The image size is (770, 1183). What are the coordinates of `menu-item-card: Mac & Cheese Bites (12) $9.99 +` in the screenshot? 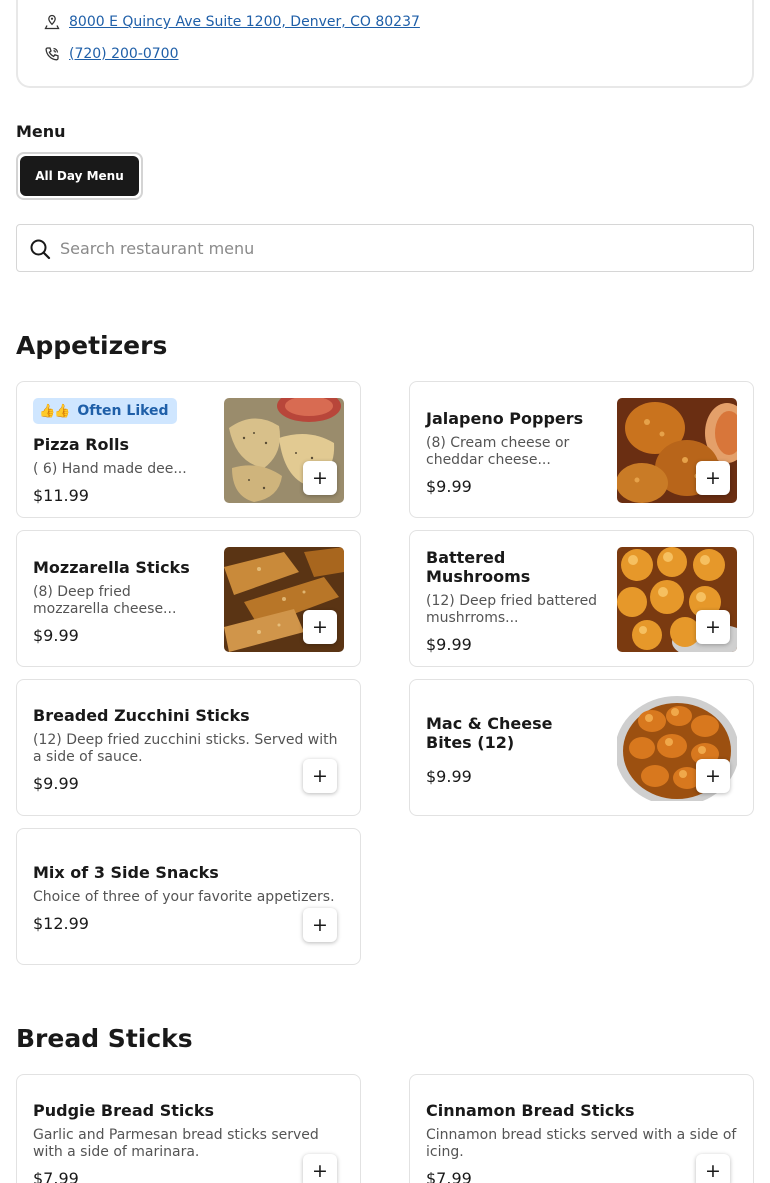 It's located at (581, 747).